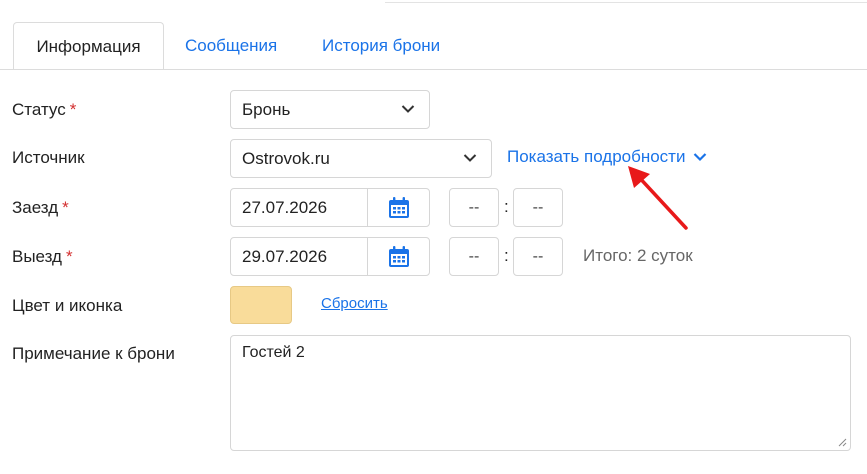  What do you see at coordinates (330, 109) in the screenshot?
I see `status-select: Бронь` at bounding box center [330, 109].